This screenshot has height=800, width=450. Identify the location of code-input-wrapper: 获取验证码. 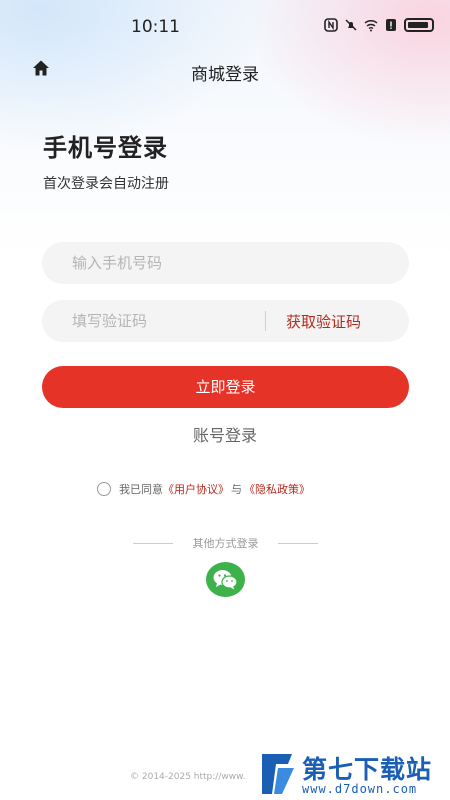
(225, 321).